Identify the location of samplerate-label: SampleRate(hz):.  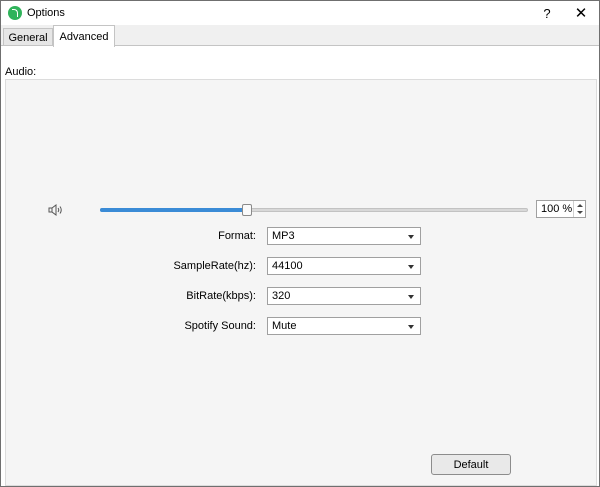
(214, 266).